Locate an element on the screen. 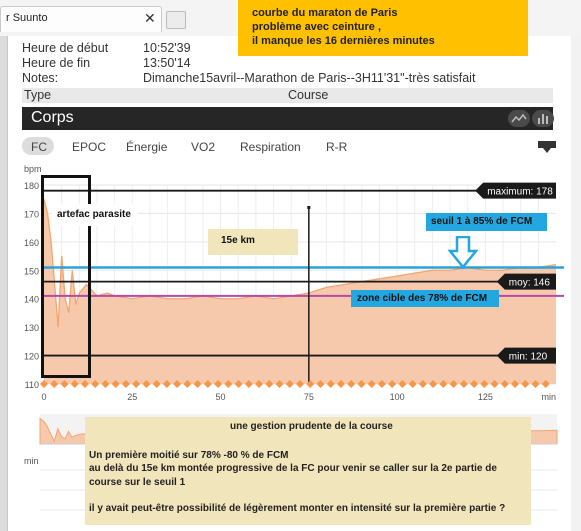 Image resolution: width=581 pixels, height=531 pixels. type-row: Type Course is located at coordinates (287, 95).